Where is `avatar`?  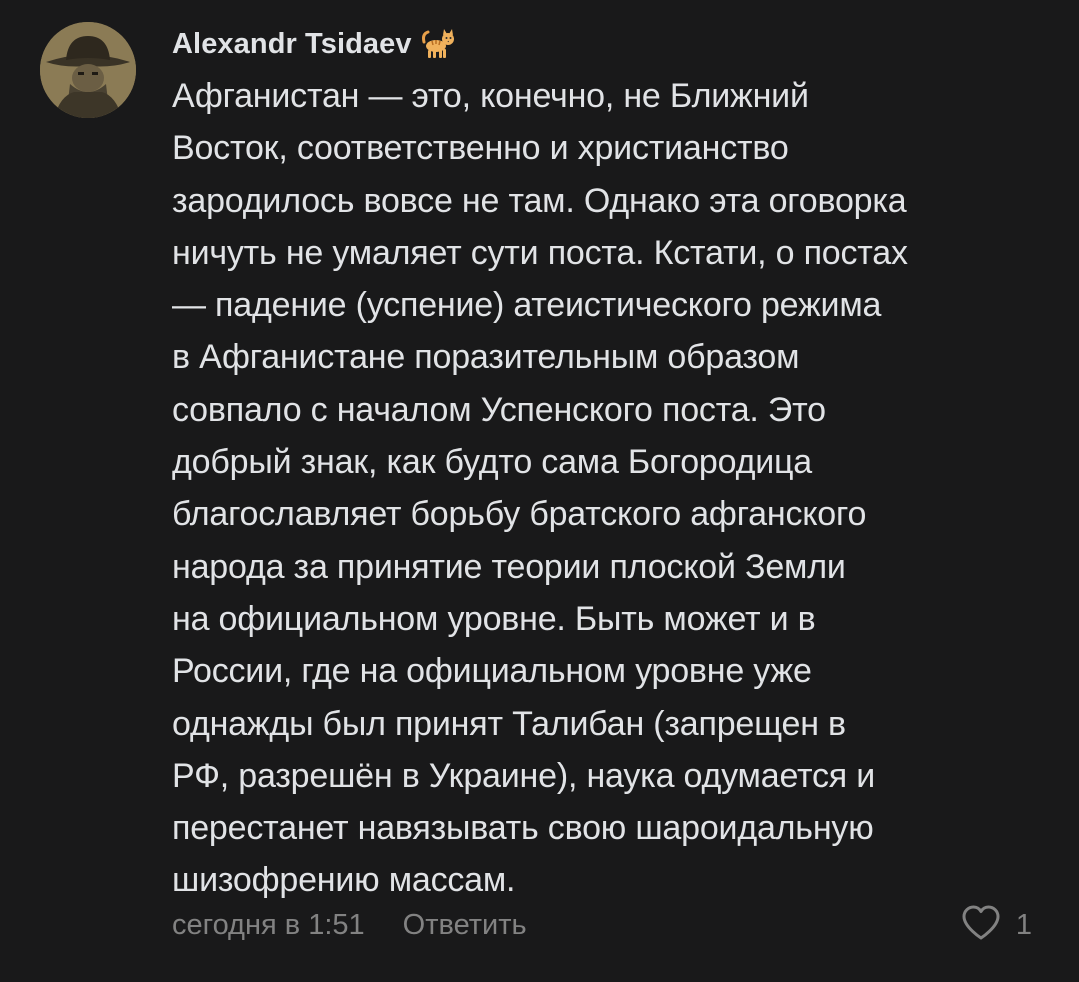 avatar is located at coordinates (88, 70).